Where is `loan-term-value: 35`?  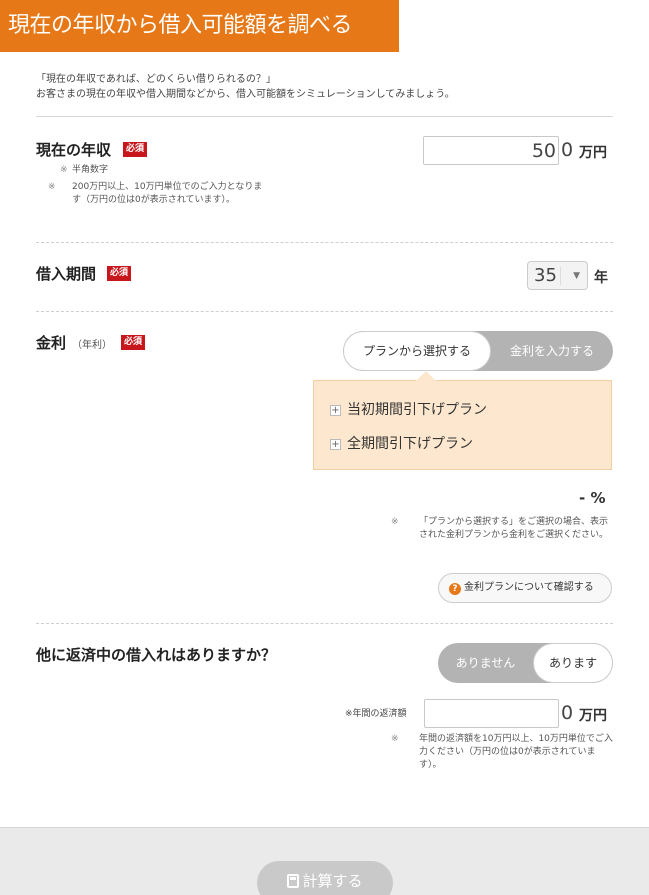
loan-term-value: 35 is located at coordinates (545, 275).